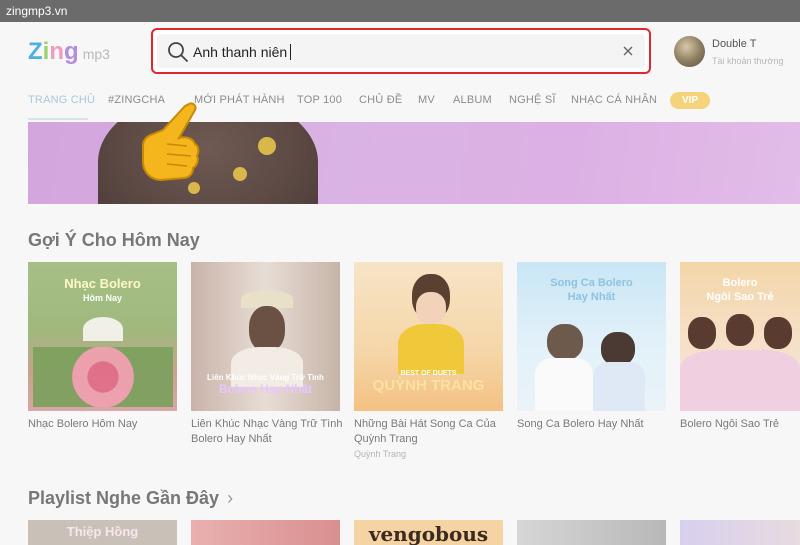 This screenshot has height=545, width=800. I want to click on search-input: Anh thanh niên, so click(401, 51).